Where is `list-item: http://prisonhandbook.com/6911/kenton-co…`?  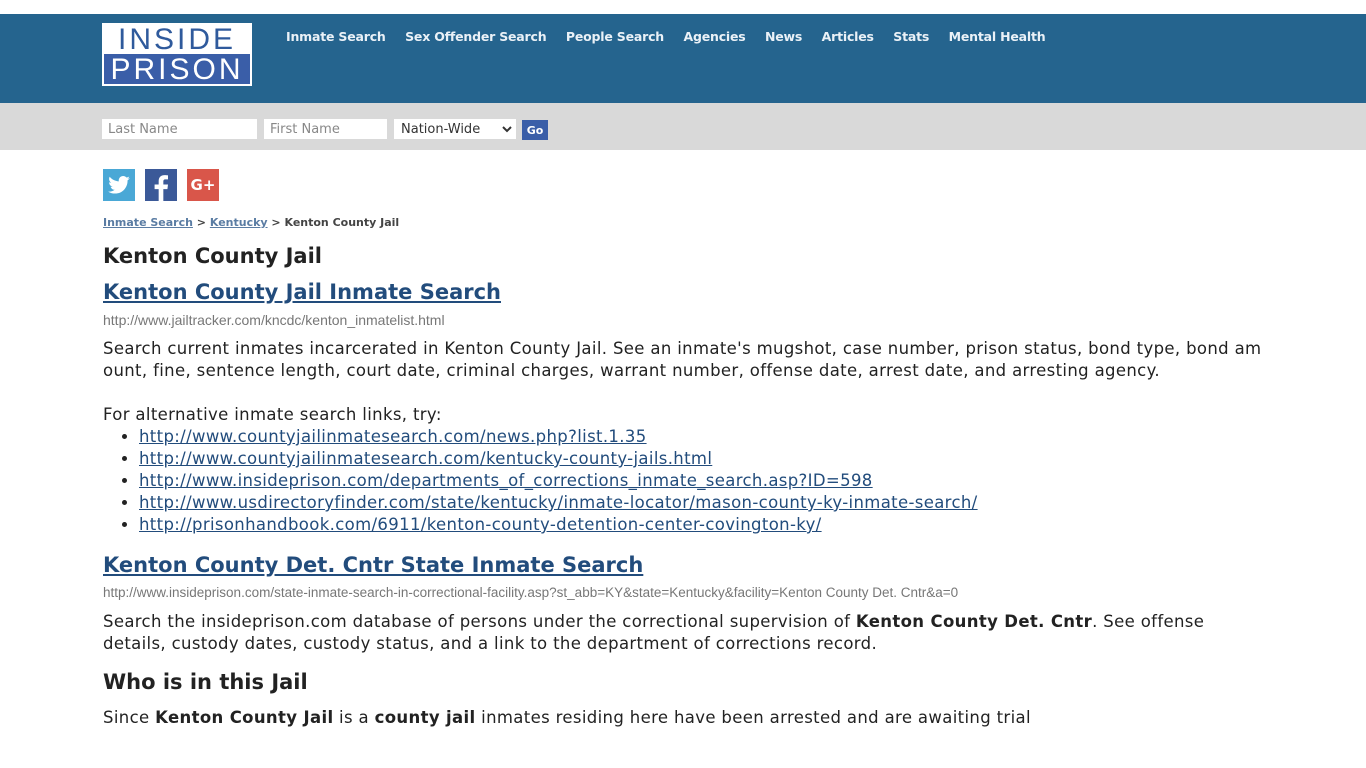 list-item: http://prisonhandbook.com/6911/kenton-co… is located at coordinates (701, 525).